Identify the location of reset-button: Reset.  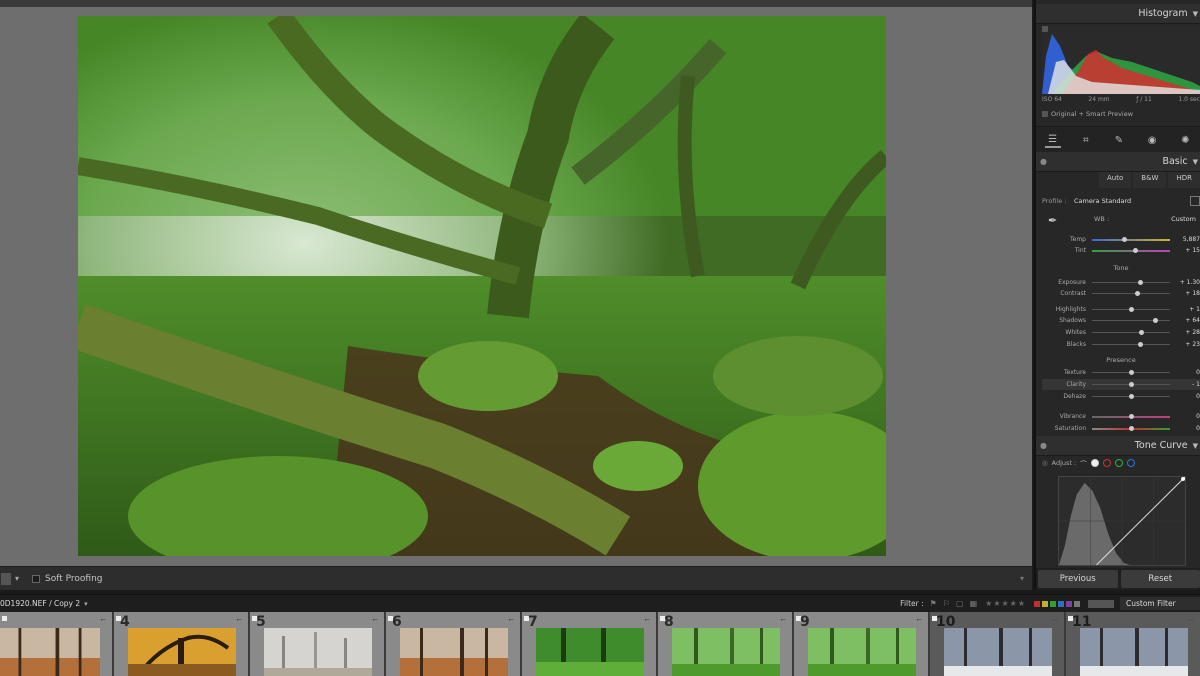
(1160, 579).